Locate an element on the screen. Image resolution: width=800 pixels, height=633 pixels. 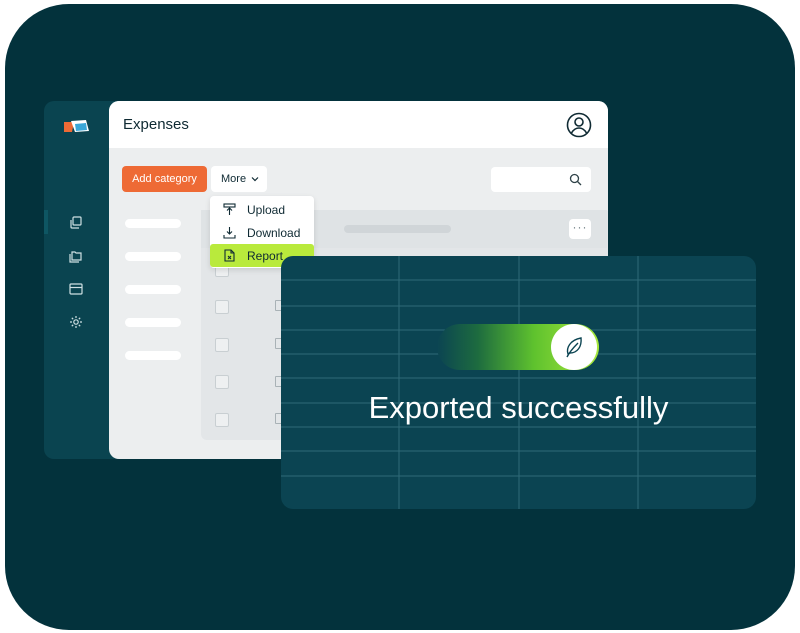
progress-knob is located at coordinates (574, 347).